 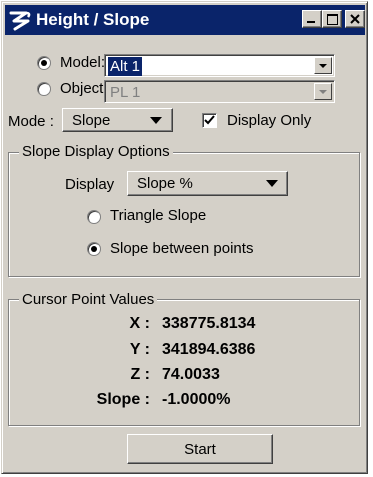 I want to click on minimize-icon, so click(x=311, y=22).